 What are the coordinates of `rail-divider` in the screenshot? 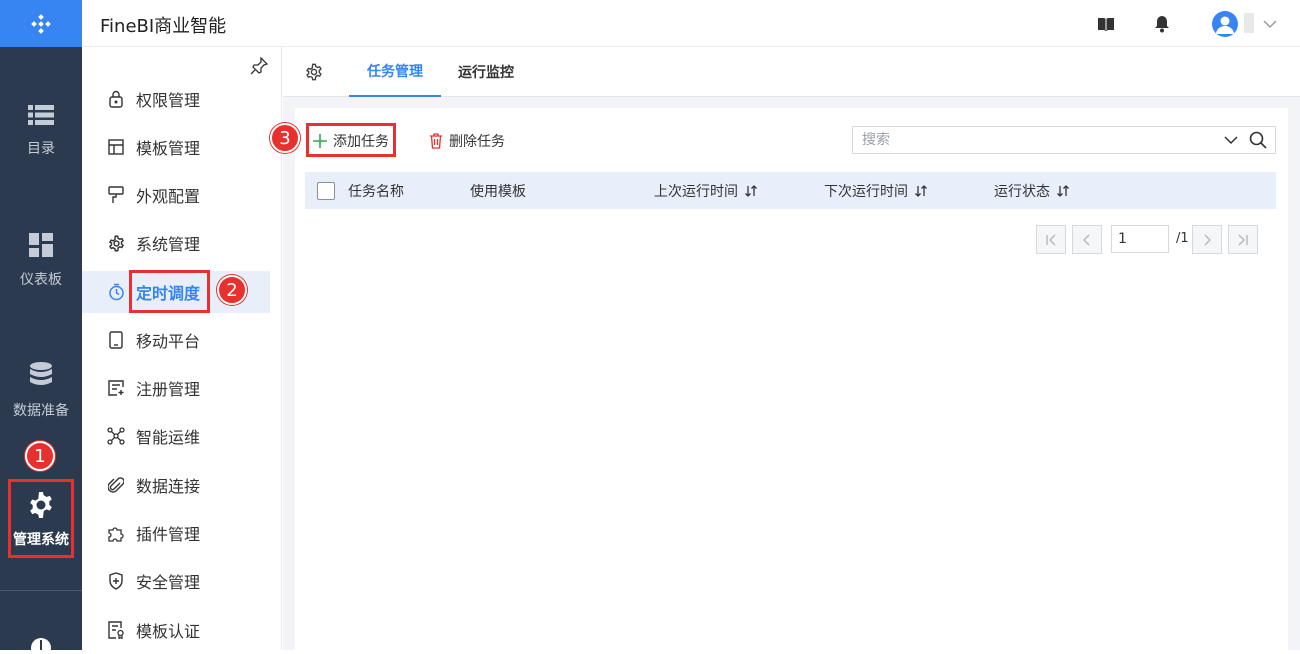 It's located at (41, 590).